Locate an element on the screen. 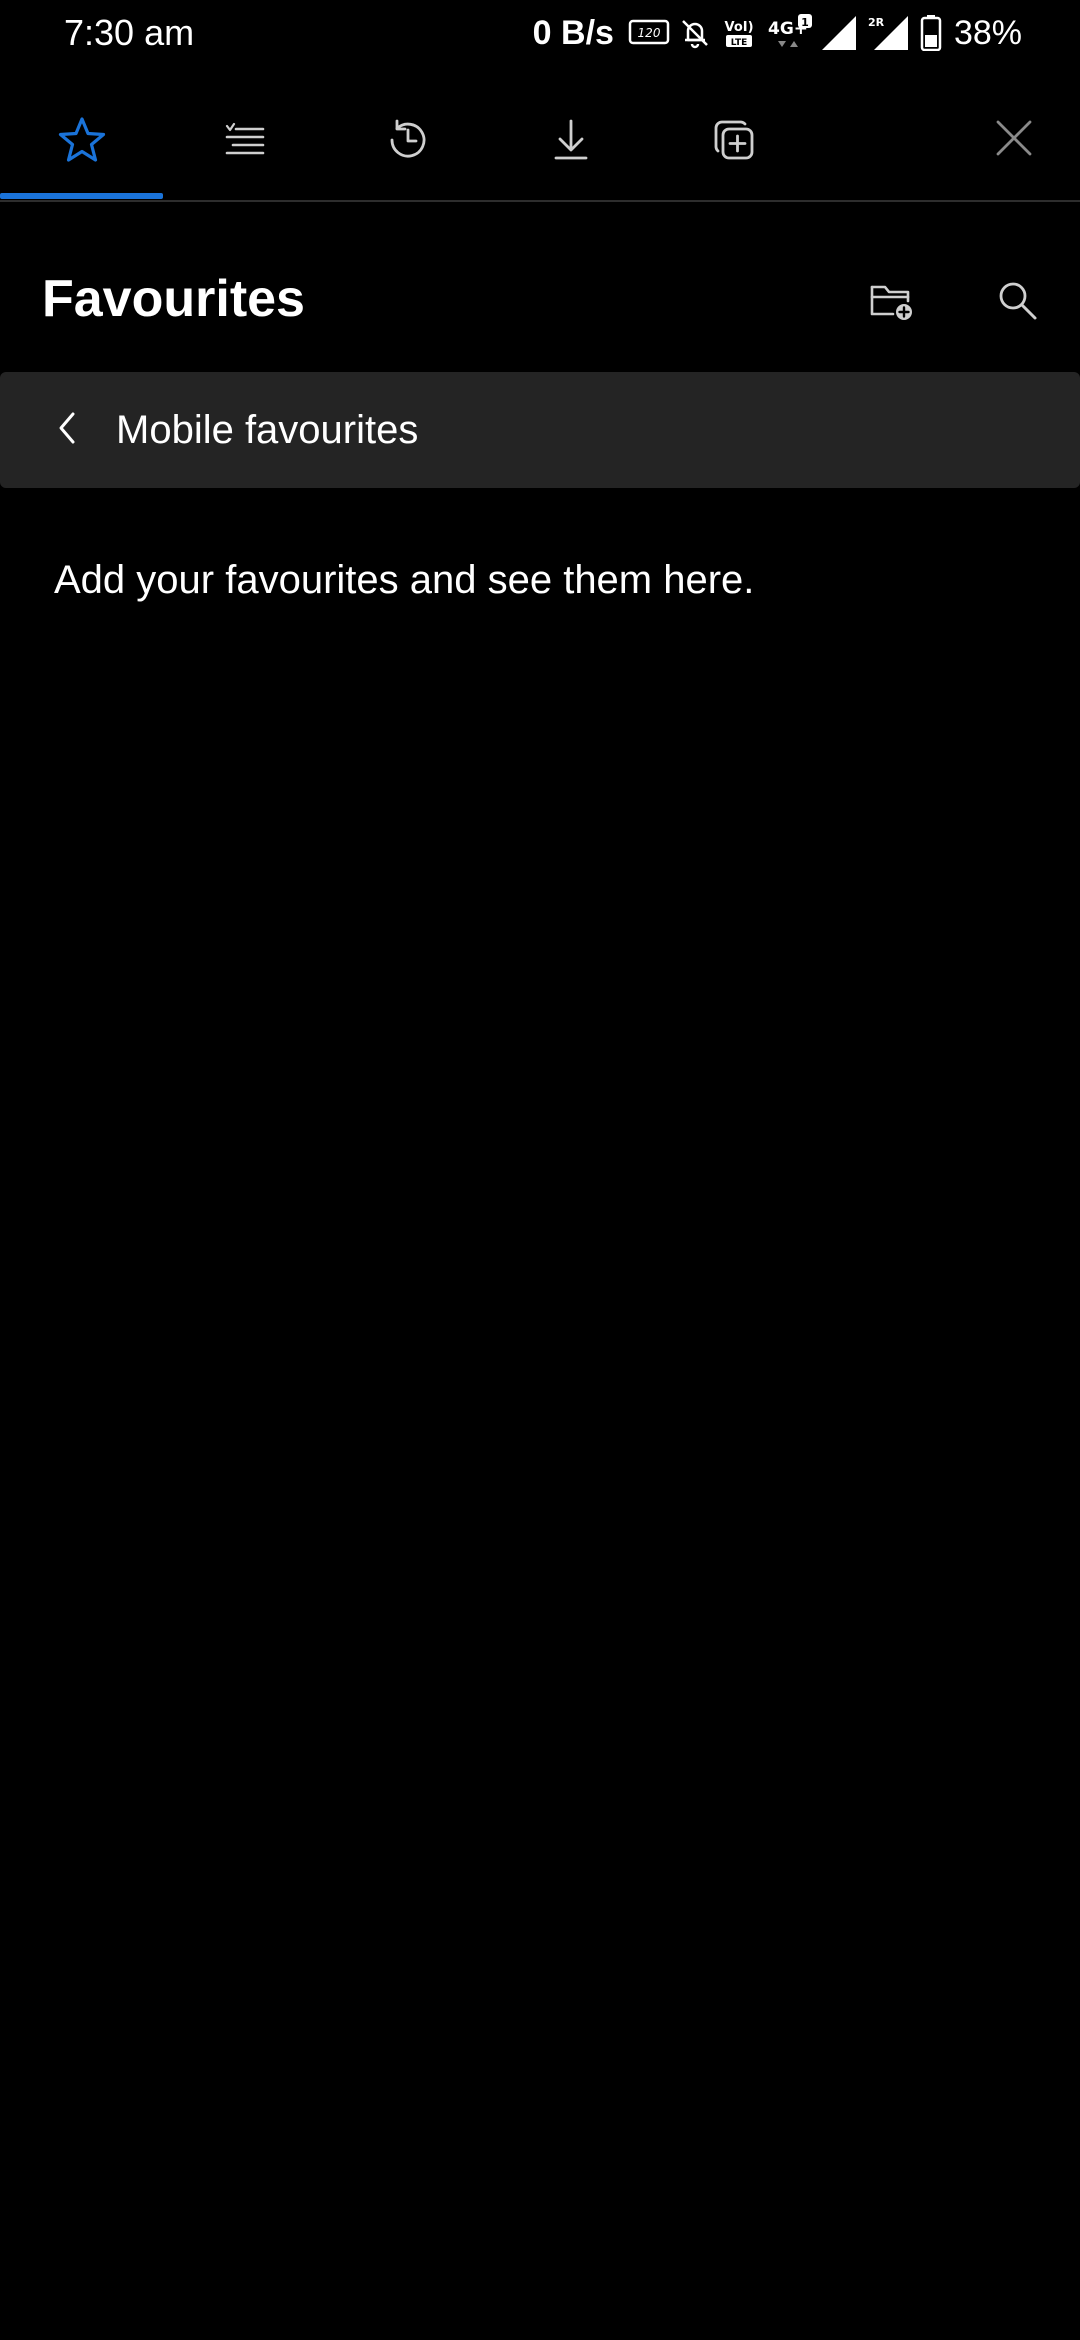 The width and height of the screenshot is (1080, 2340). svg-text: 120 is located at coordinates (648, 33).